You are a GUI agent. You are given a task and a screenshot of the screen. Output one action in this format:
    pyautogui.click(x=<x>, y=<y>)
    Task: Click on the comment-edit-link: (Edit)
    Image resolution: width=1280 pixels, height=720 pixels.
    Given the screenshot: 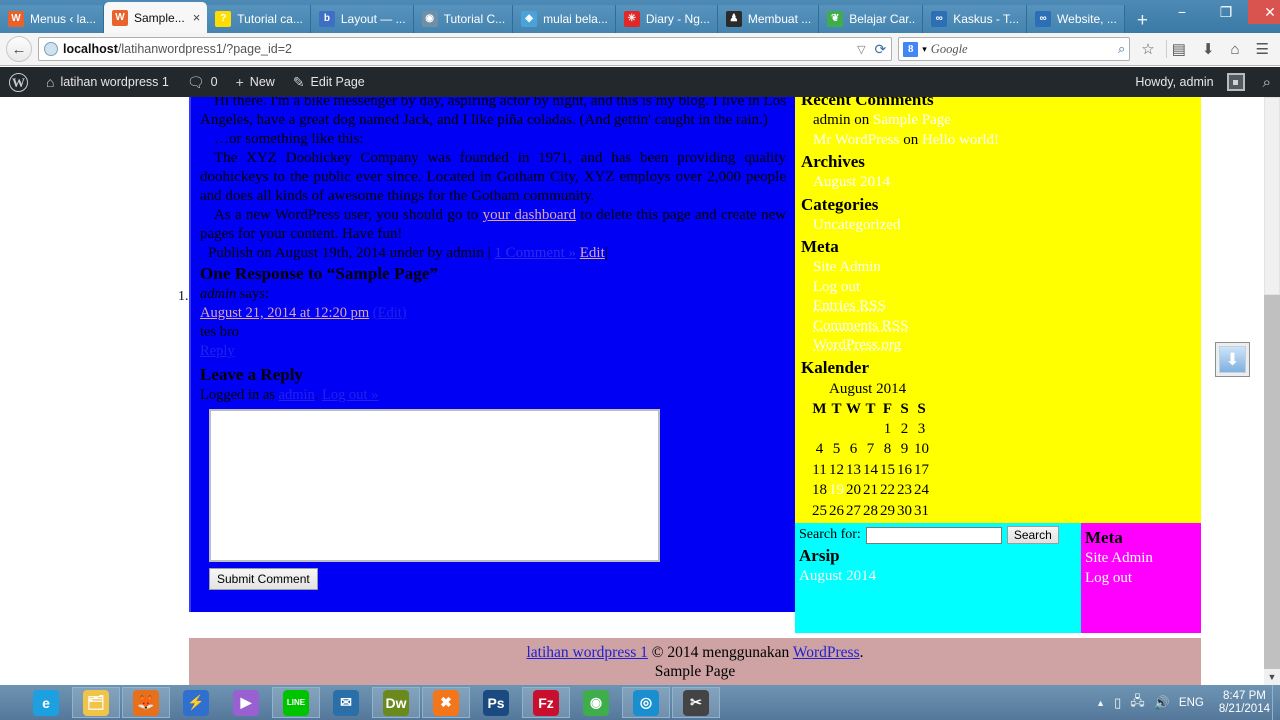 What is the action you would take?
    pyautogui.click(x=390, y=313)
    